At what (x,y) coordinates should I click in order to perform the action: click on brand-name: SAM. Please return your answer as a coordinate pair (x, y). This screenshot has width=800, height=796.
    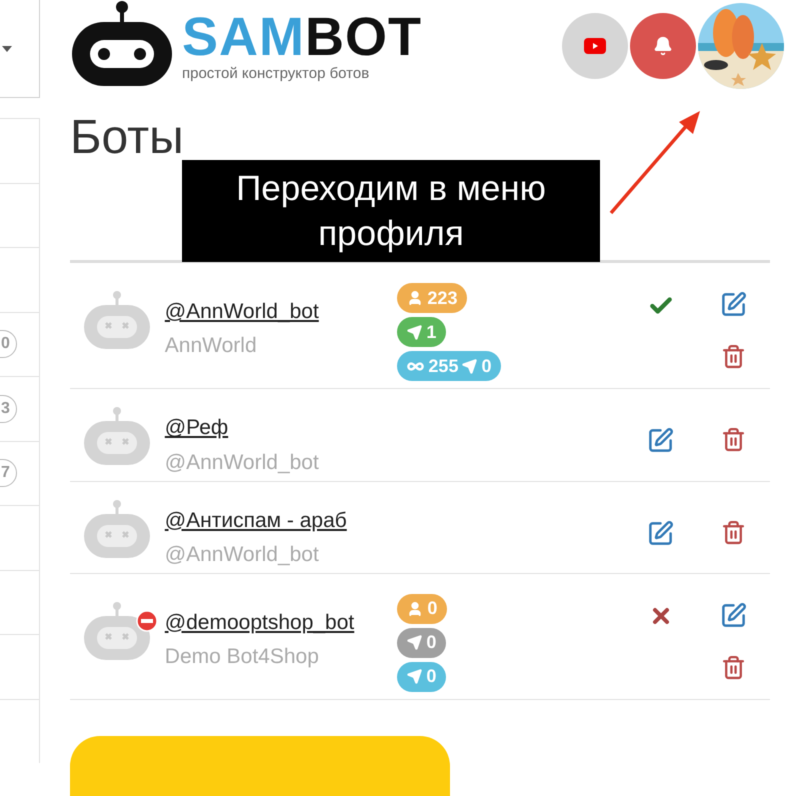
    Looking at the image, I should click on (243, 37).